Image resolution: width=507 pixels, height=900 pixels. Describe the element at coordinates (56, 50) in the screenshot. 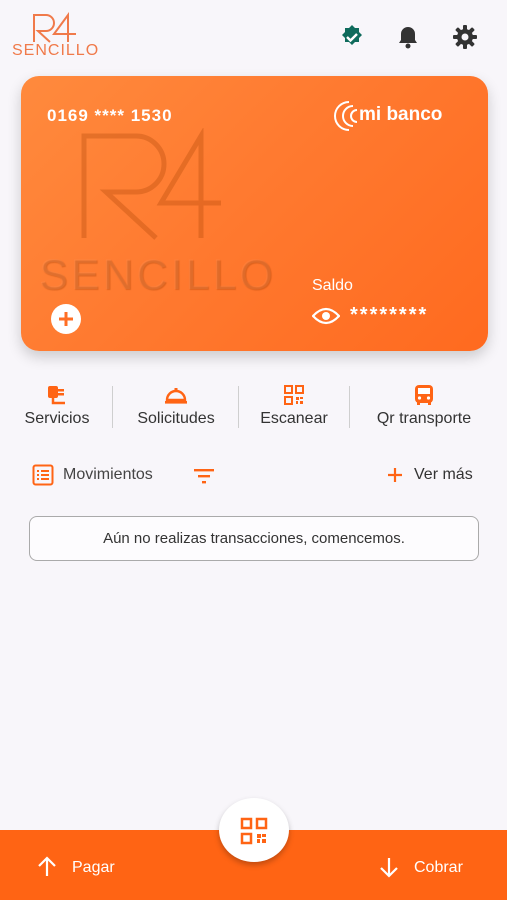

I see `logo-text: SENCILLO` at that location.